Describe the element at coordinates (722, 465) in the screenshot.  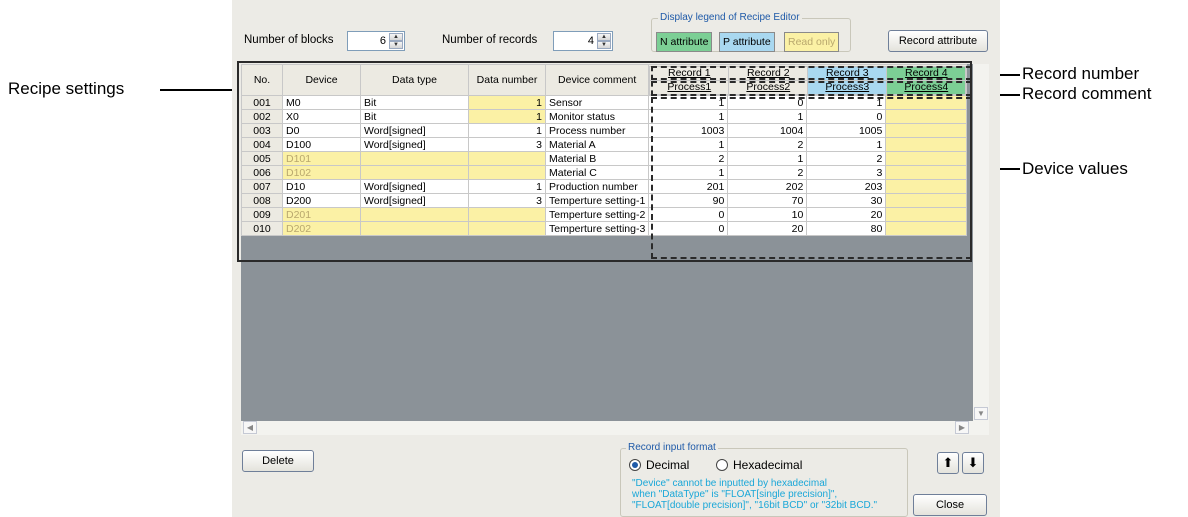
I see `hexadecimal-radio` at that location.